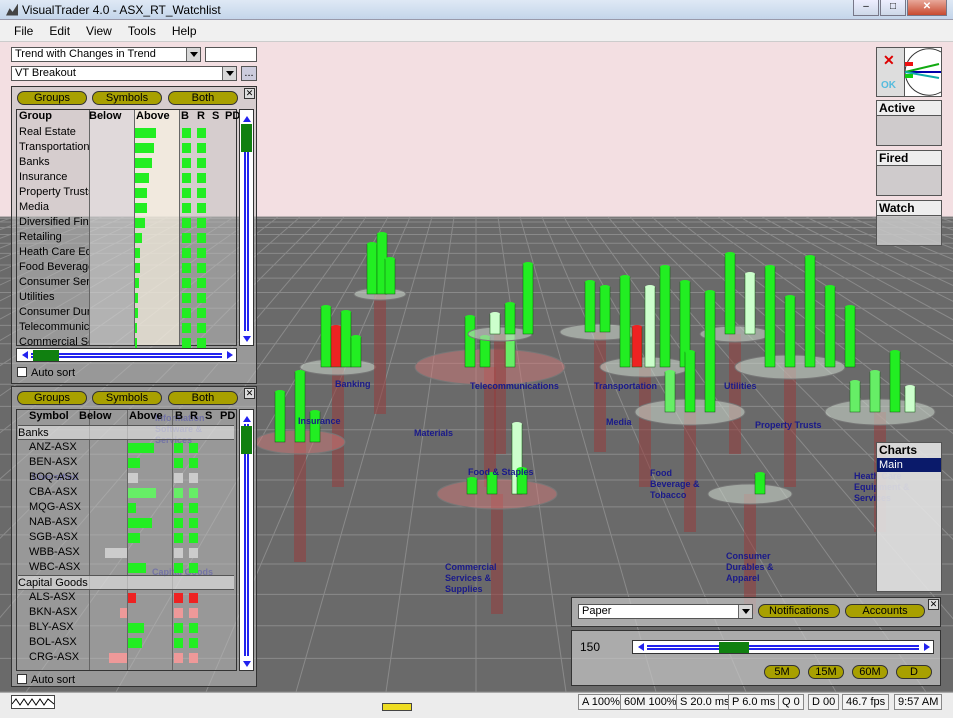  Describe the element at coordinates (125, 327) in the screenshot. I see `group-row: Telecommunic` at that location.